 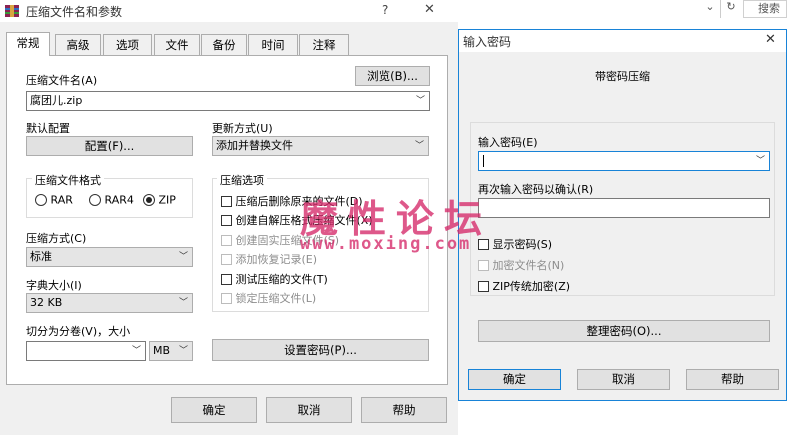 What do you see at coordinates (46, 302) in the screenshot?
I see `dict-value: 32 KB` at bounding box center [46, 302].